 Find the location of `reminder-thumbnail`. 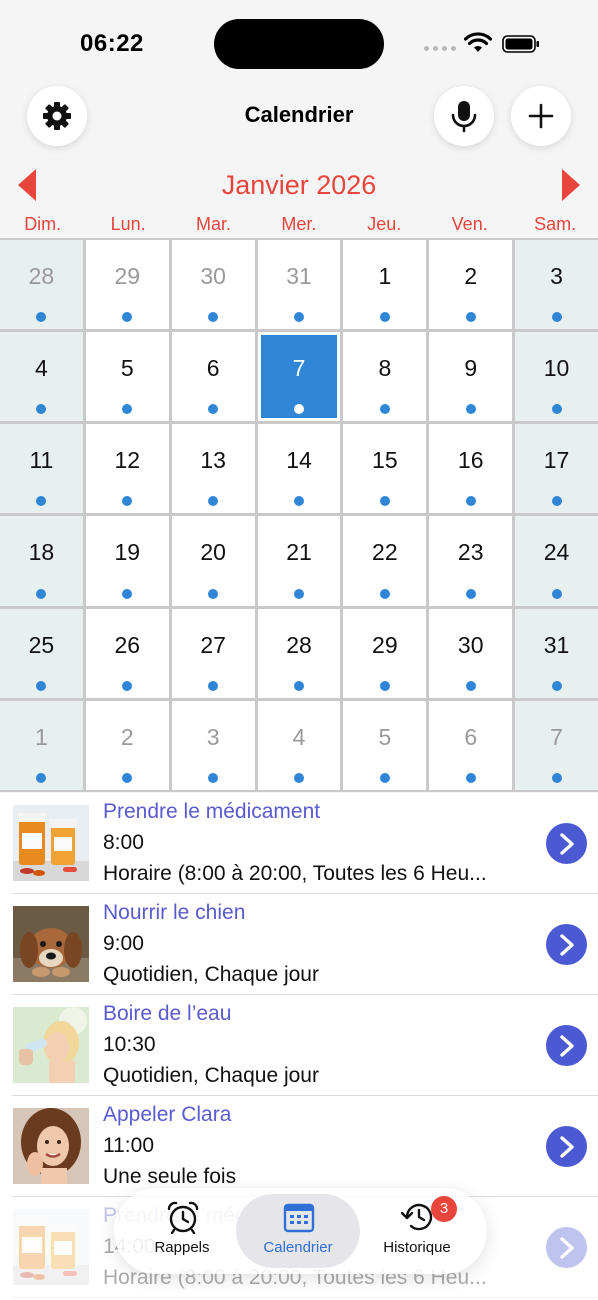

reminder-thumbnail is located at coordinates (51, 1045).